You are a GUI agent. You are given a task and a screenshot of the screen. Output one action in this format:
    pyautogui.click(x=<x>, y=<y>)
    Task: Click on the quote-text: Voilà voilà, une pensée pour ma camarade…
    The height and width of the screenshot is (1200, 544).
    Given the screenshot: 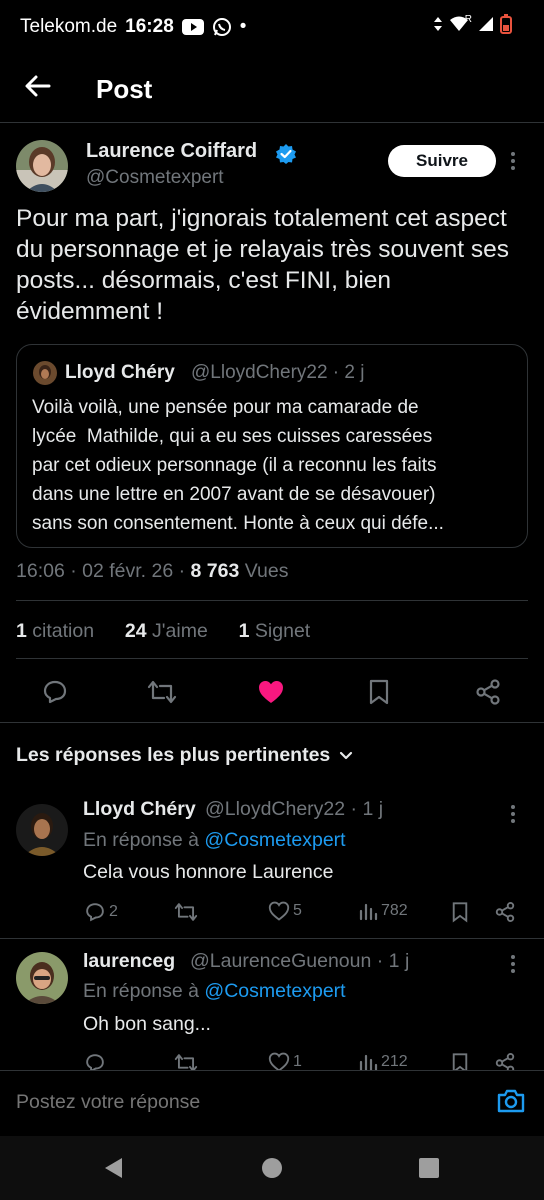 What is the action you would take?
    pyautogui.click(x=275, y=465)
    